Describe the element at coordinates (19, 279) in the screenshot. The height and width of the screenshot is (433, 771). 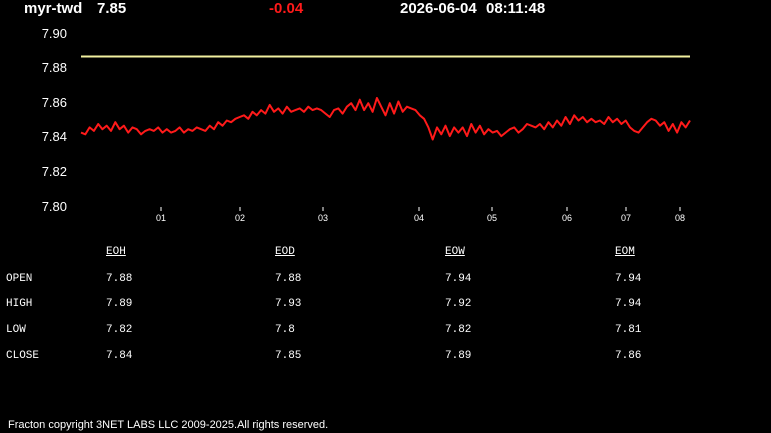
I see `row-label-open: OPEN` at that location.